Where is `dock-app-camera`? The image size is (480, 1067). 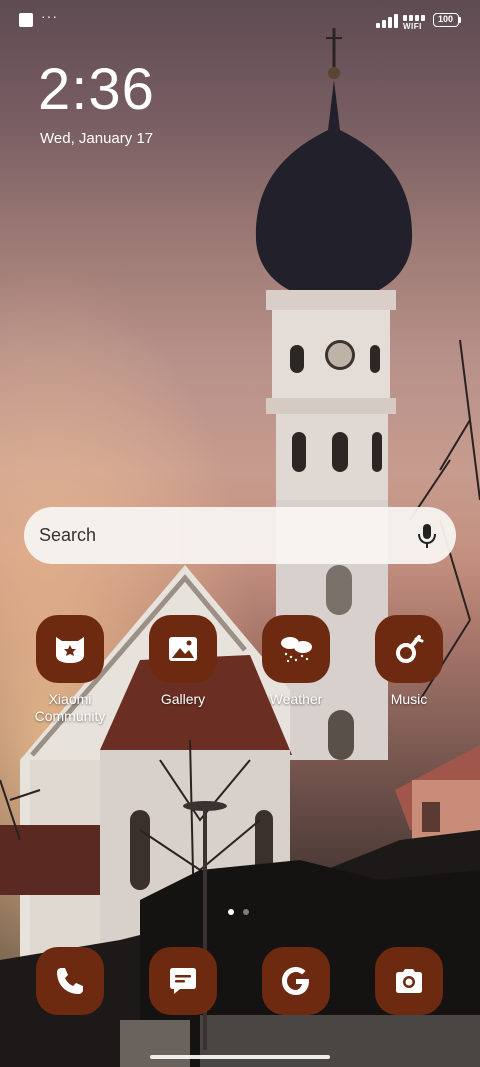 dock-app-camera is located at coordinates (409, 1007).